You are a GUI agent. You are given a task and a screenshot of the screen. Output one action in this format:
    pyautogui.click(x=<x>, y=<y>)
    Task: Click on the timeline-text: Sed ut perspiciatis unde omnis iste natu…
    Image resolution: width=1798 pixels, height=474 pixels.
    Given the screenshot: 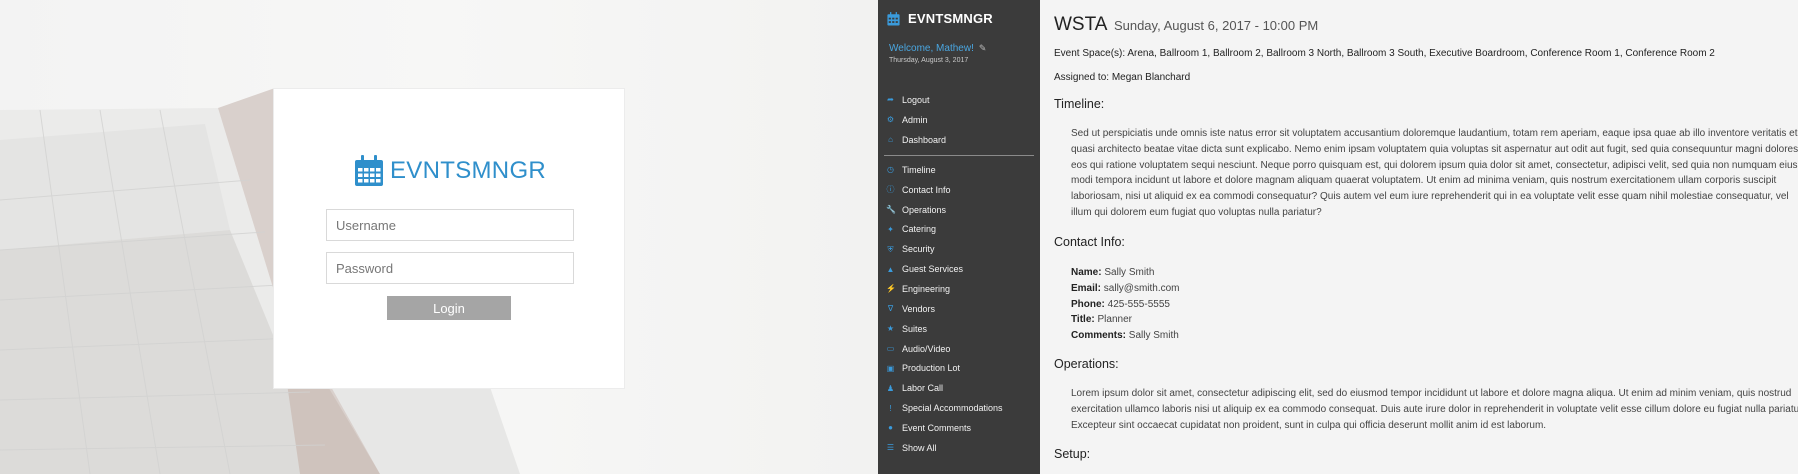 What is the action you would take?
    pyautogui.click(x=1434, y=173)
    